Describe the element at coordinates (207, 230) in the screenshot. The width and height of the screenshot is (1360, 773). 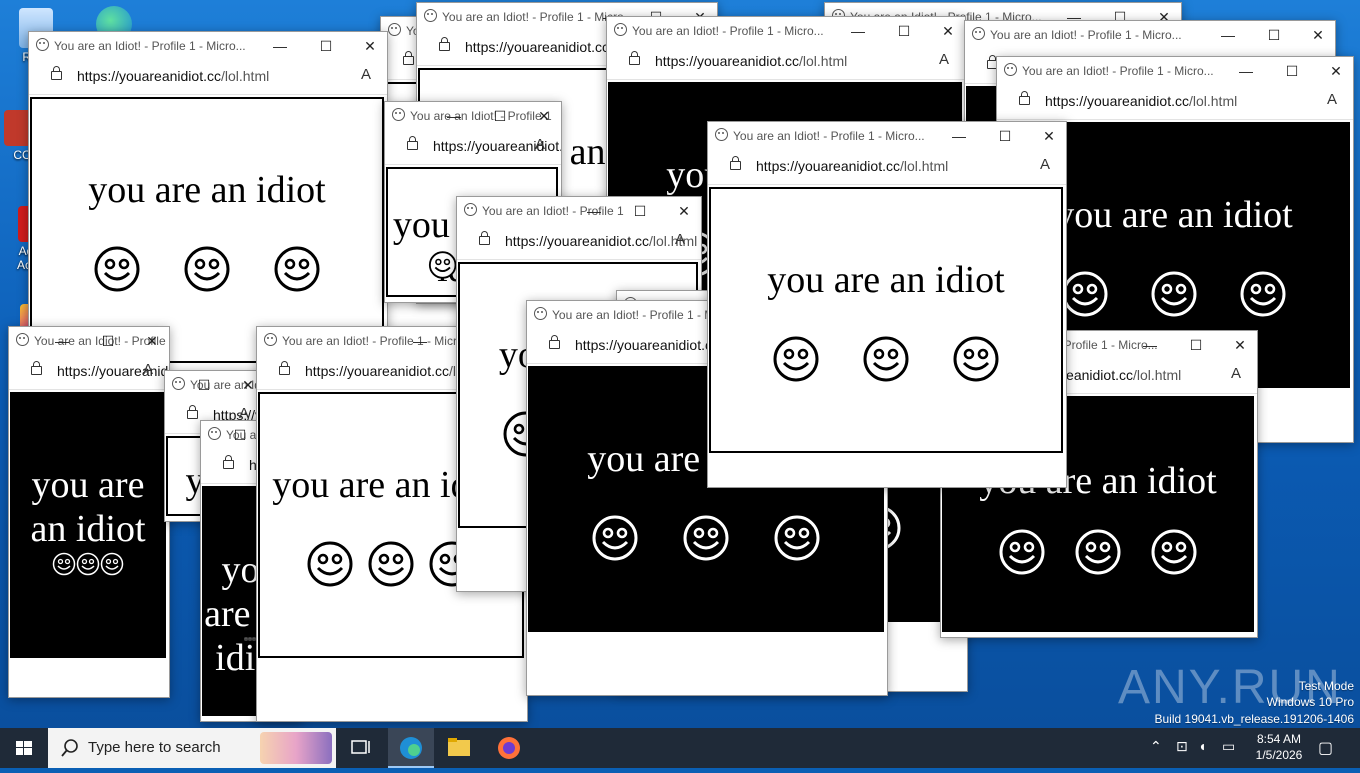
I see `idiot-message-box: you are an idiot` at that location.